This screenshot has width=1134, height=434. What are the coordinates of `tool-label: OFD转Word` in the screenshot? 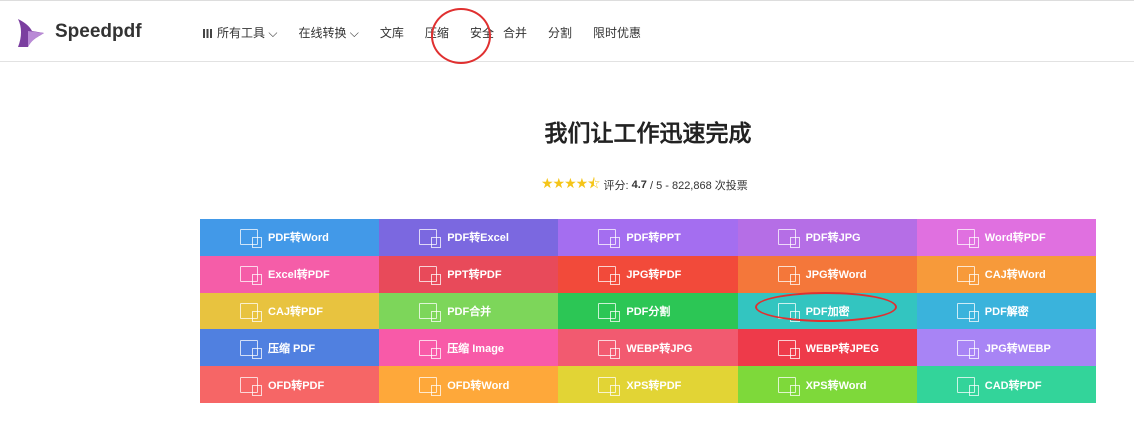 It's located at (478, 385).